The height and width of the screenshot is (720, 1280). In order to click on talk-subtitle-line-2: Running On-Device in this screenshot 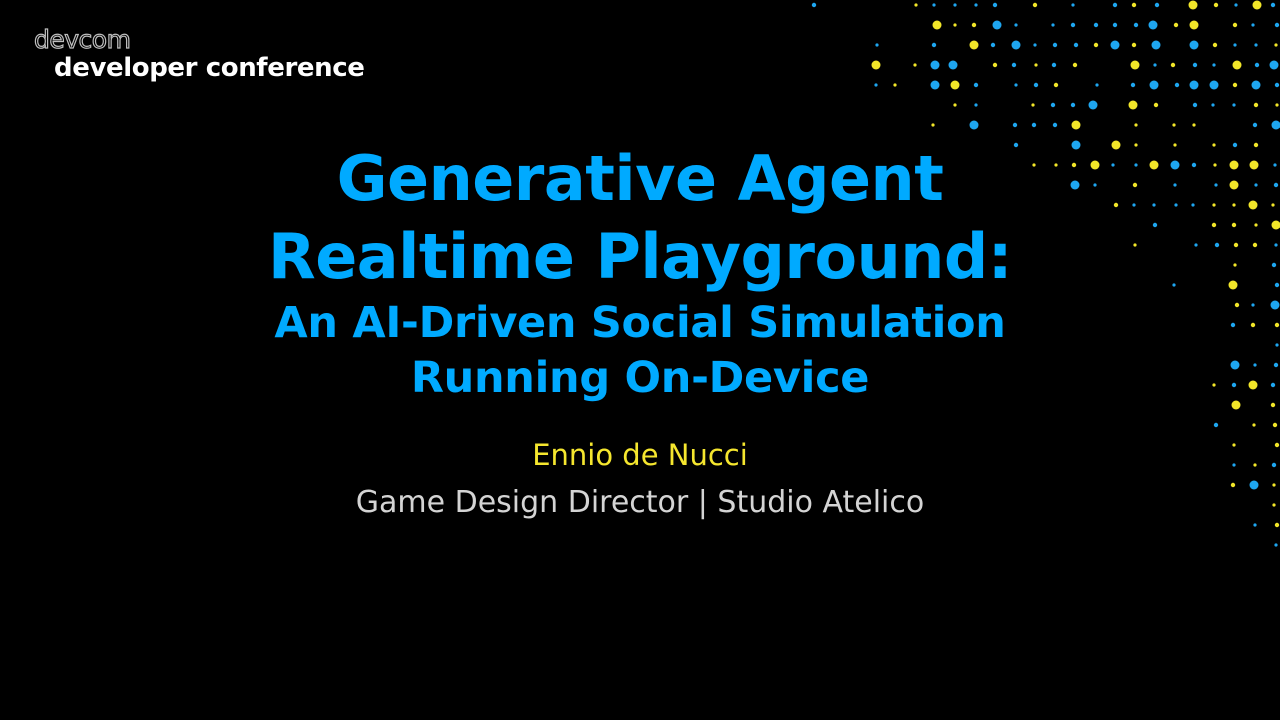, I will do `click(640, 378)`.